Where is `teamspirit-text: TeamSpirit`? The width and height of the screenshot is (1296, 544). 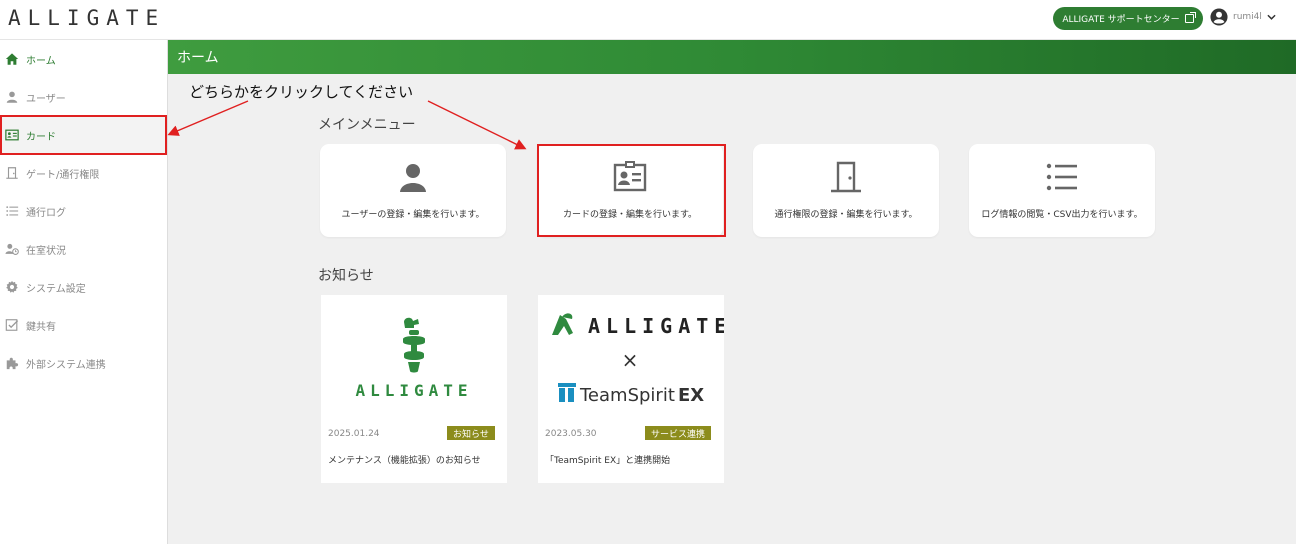
teamspirit-text: TeamSpirit is located at coordinates (627, 395).